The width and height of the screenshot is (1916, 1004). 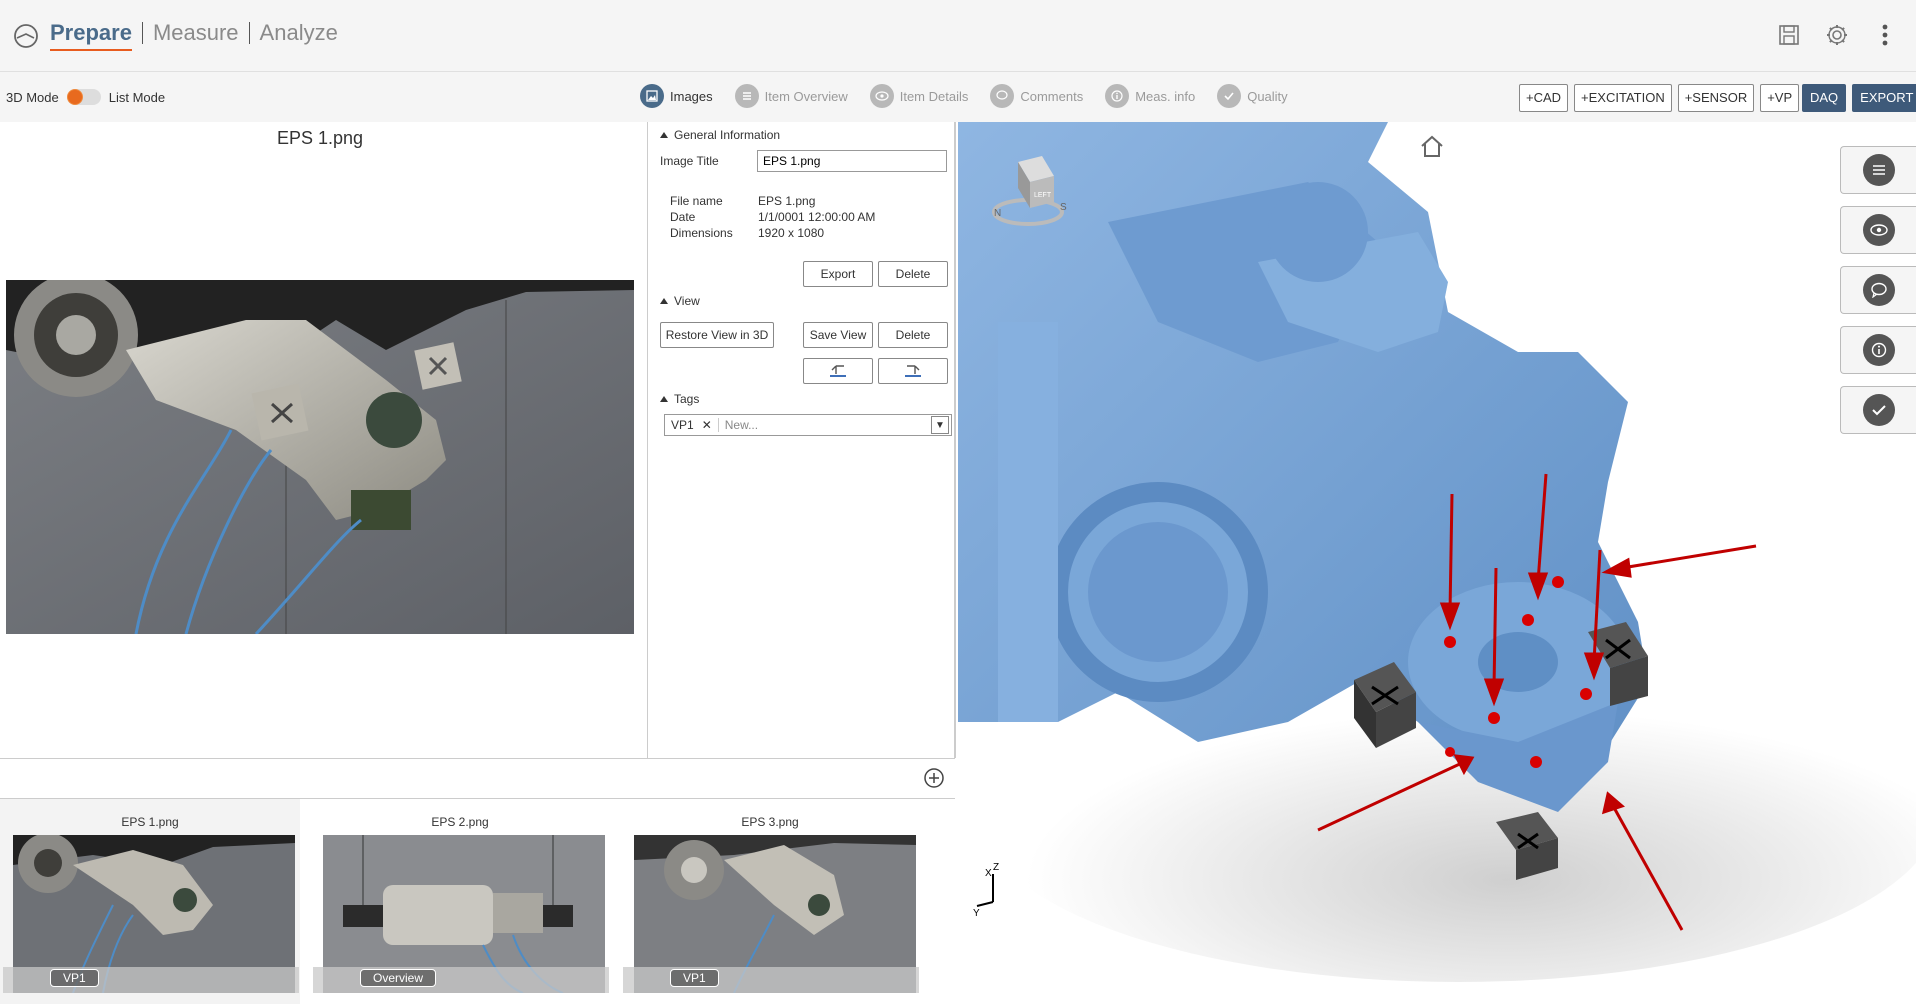 I want to click on main-nav: Prepare Measure Analyze, so click(x=199, y=35).